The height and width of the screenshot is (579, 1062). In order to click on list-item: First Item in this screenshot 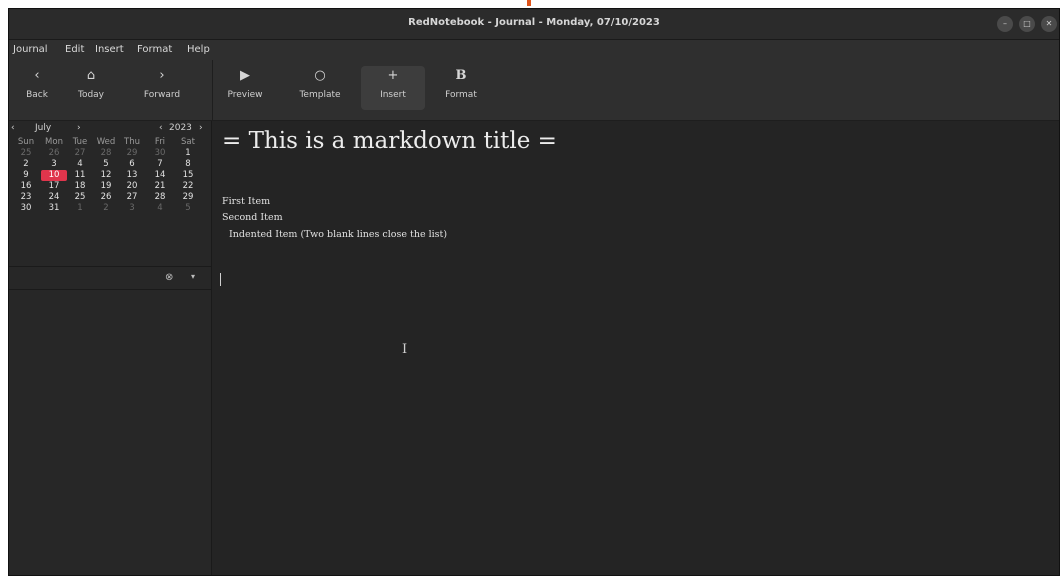, I will do `click(246, 201)`.